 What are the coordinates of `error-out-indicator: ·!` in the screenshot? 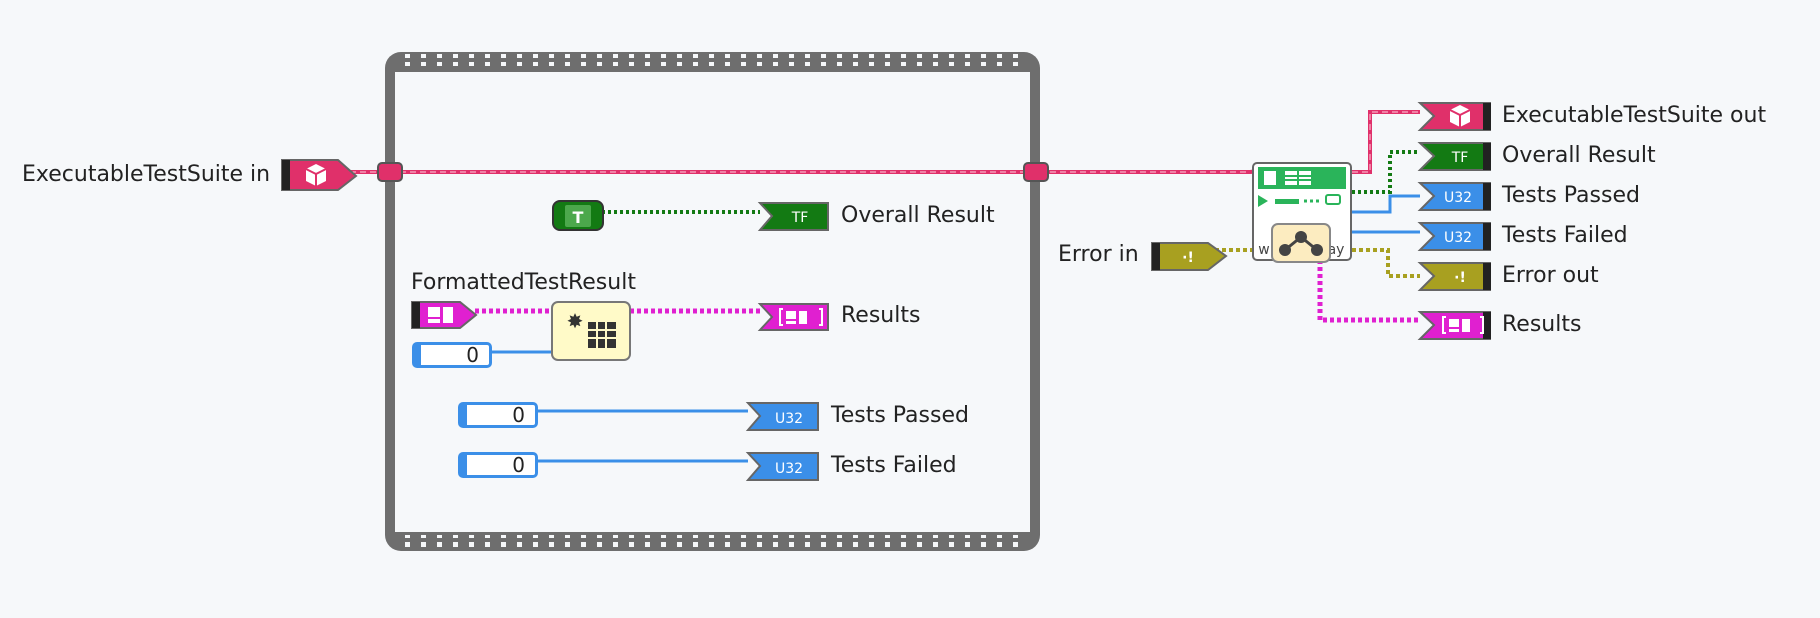 It's located at (1454, 276).